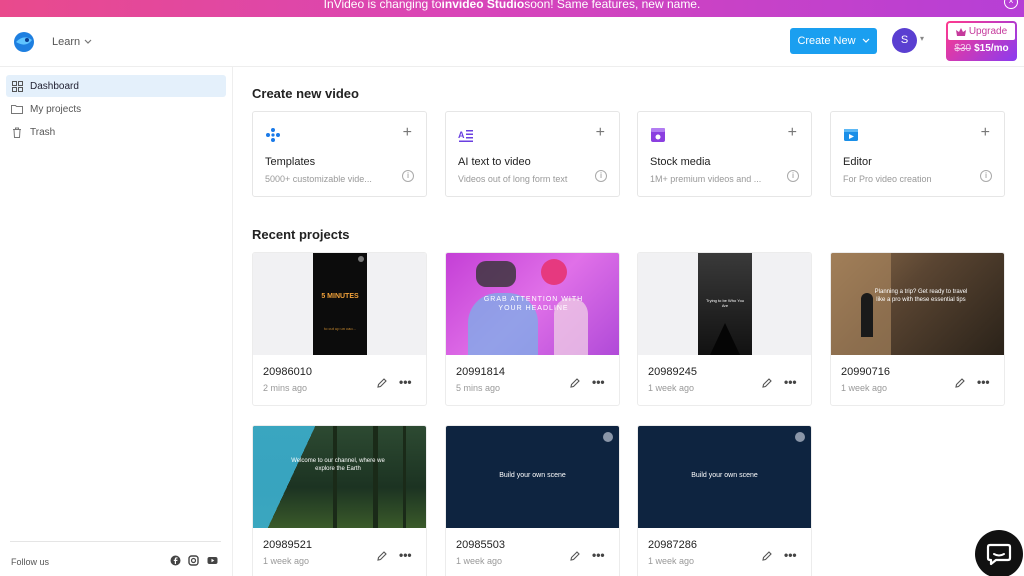 The height and width of the screenshot is (576, 1024). Describe the element at coordinates (917, 154) in the screenshot. I see `editor-card: + Editor For Pro video creation i` at that location.